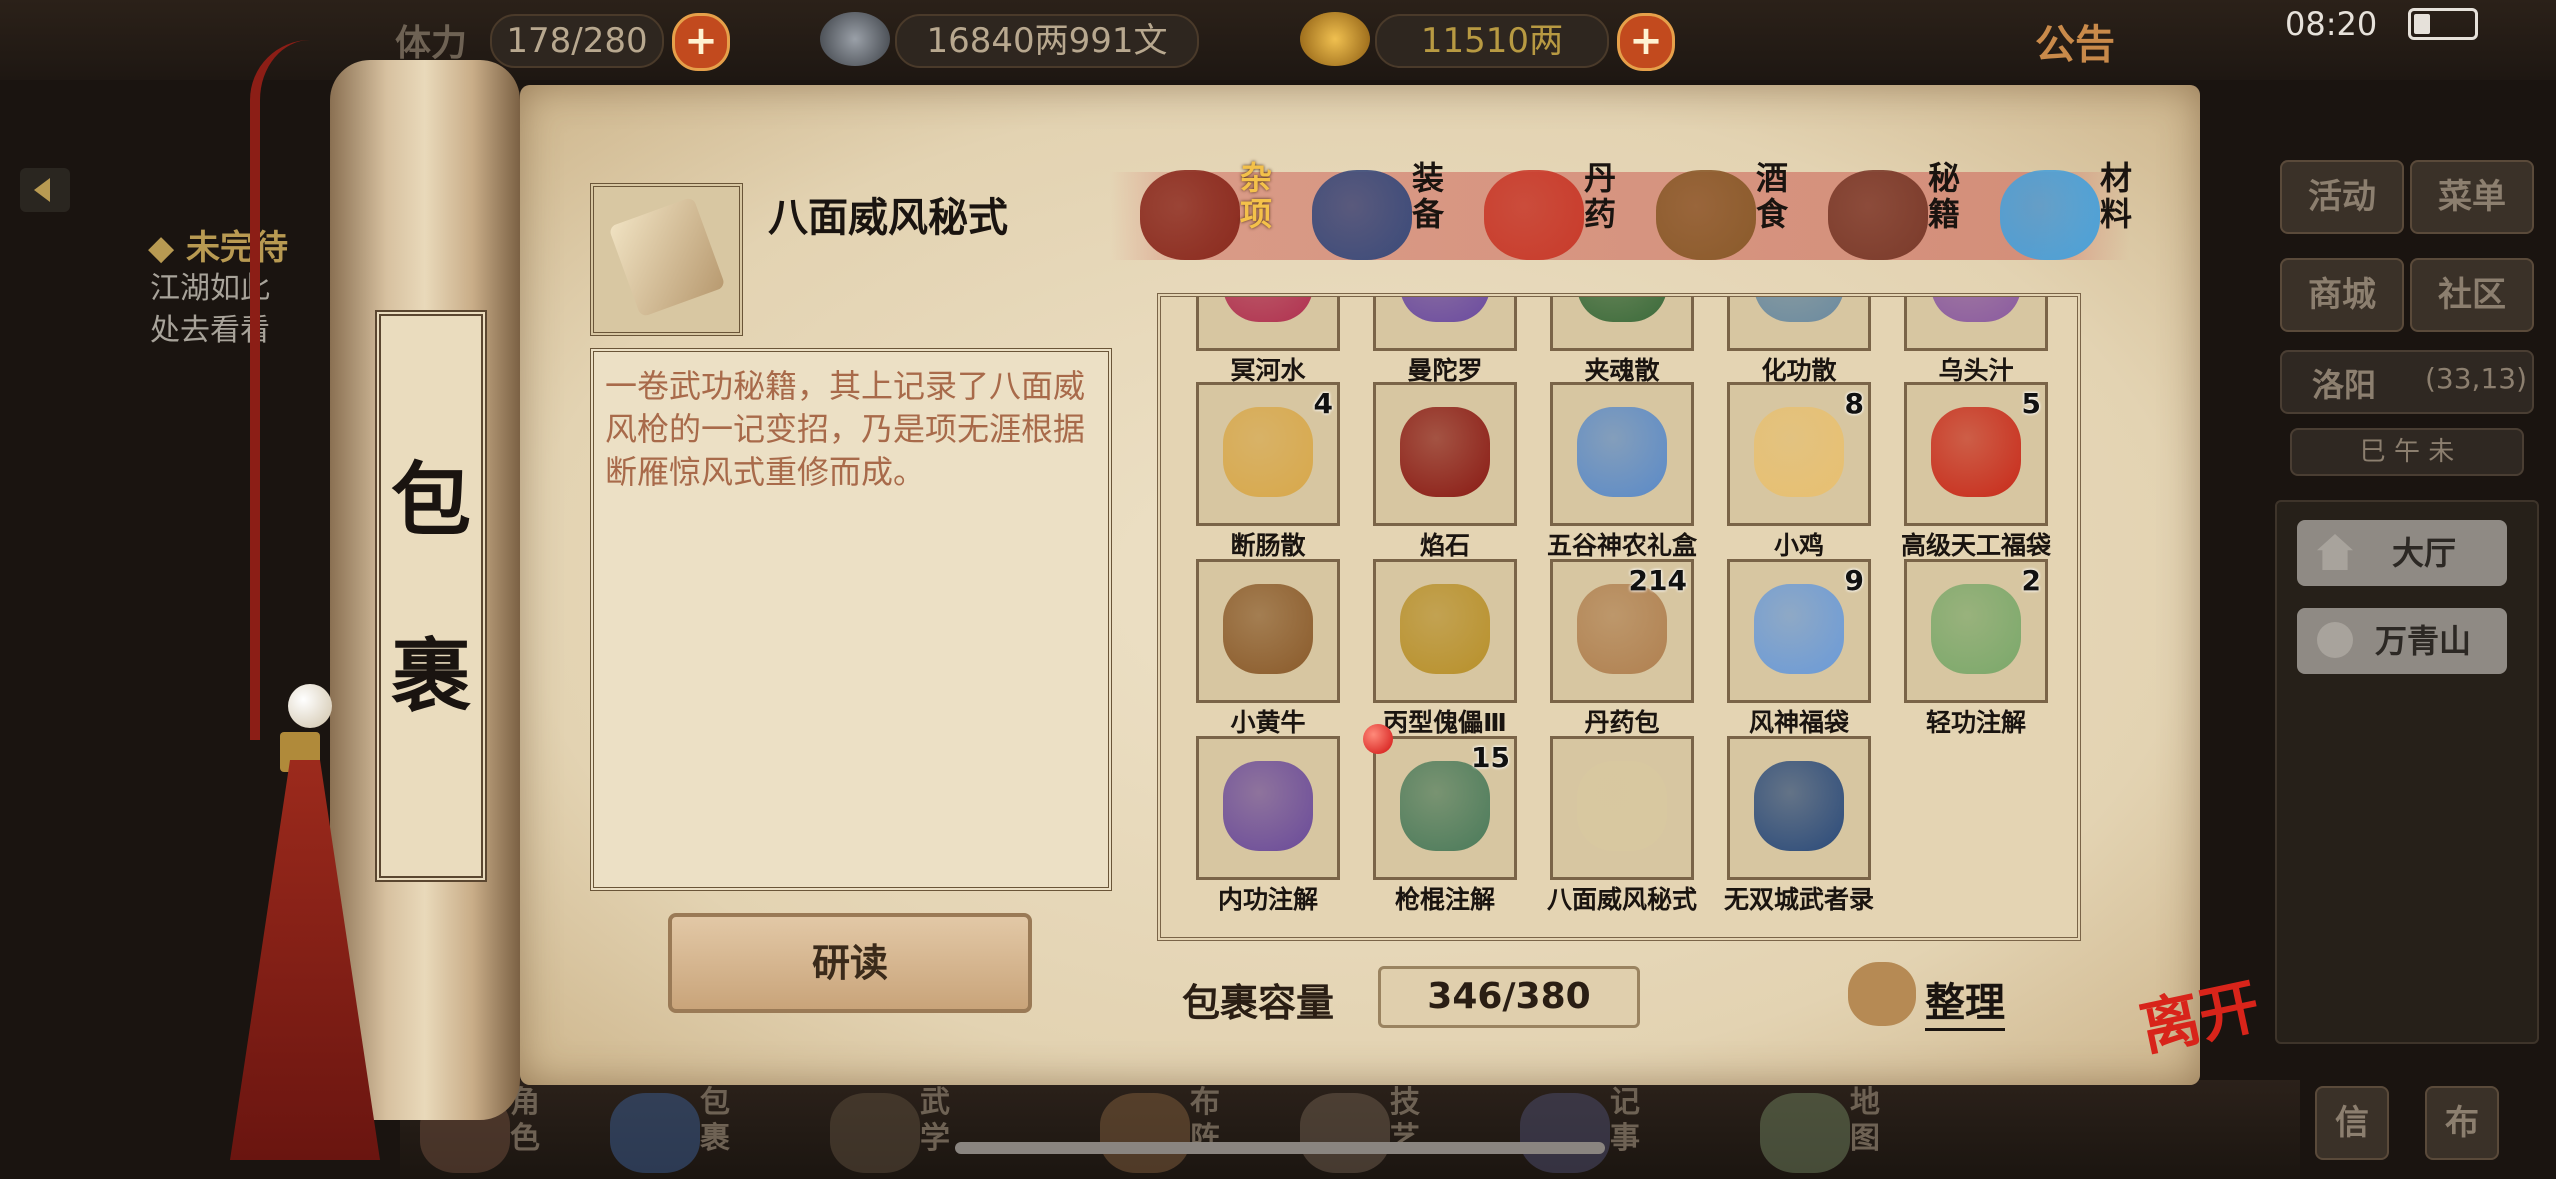  I want to click on item-name: 风神福袋, so click(1798, 722).